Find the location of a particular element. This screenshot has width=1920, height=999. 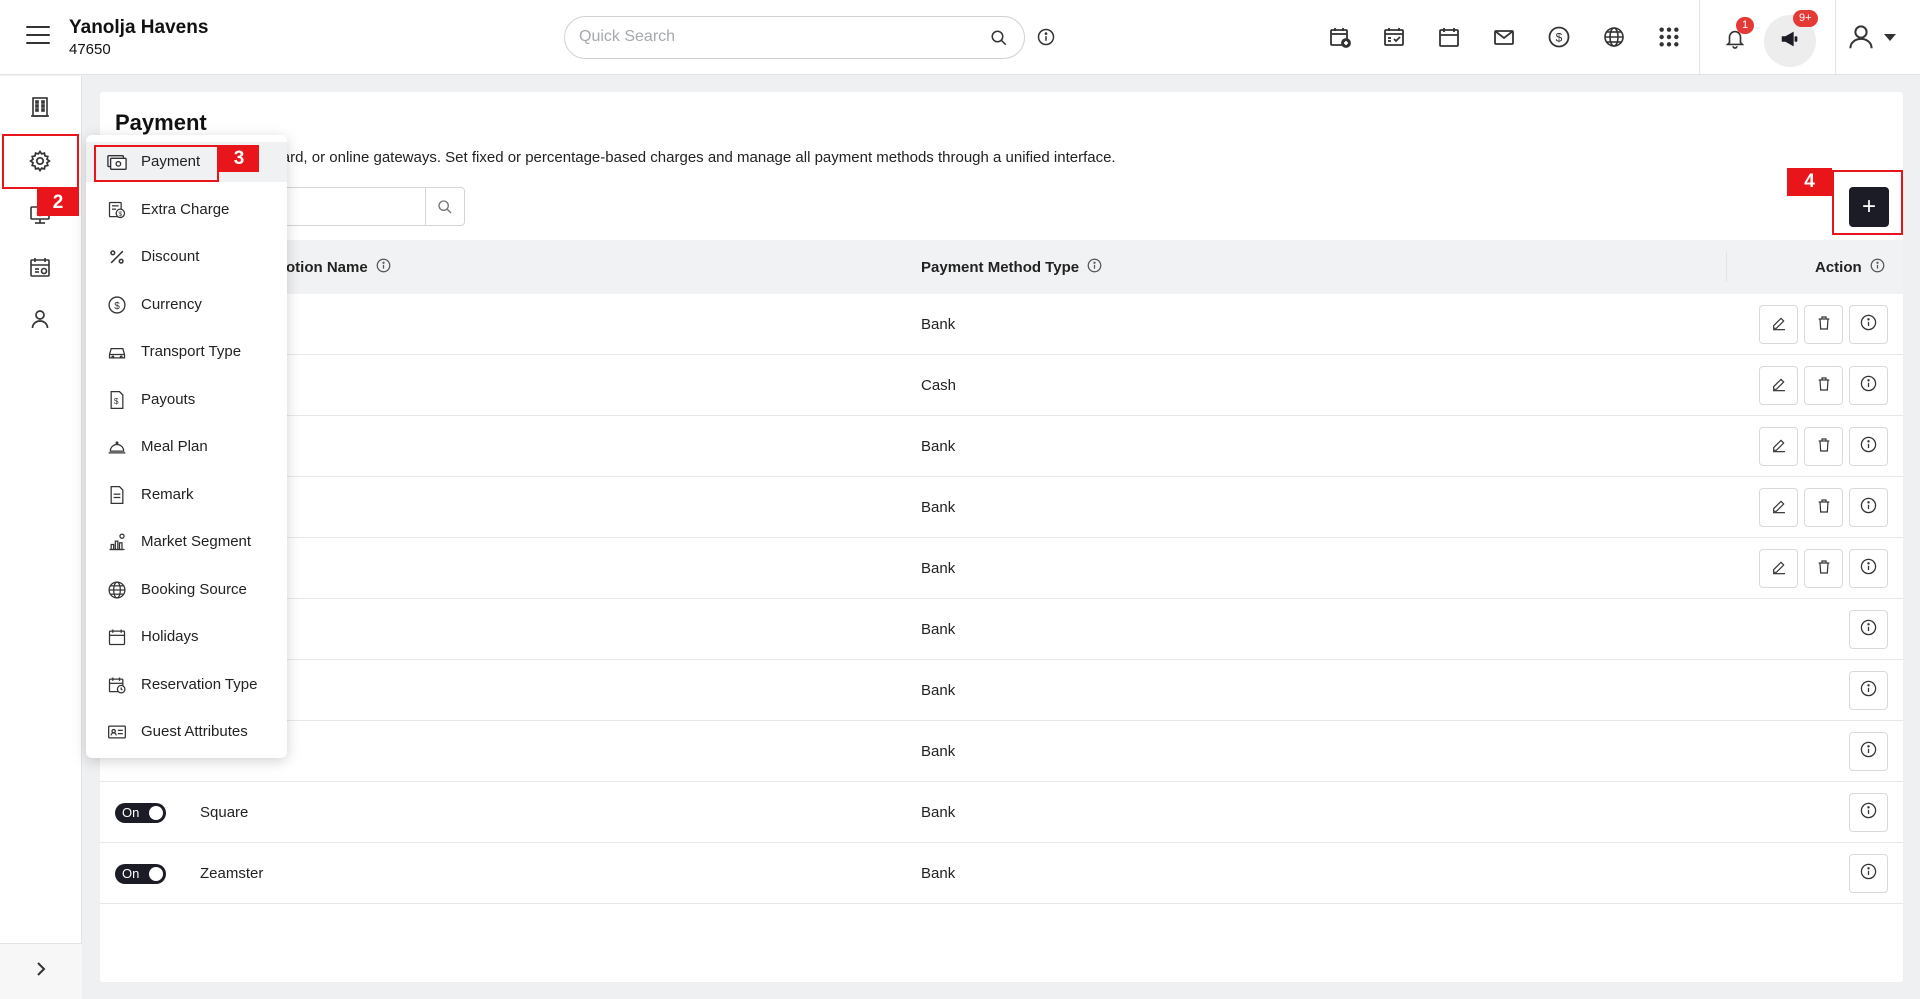

menu-item-label: Payouts is located at coordinates (168, 399).